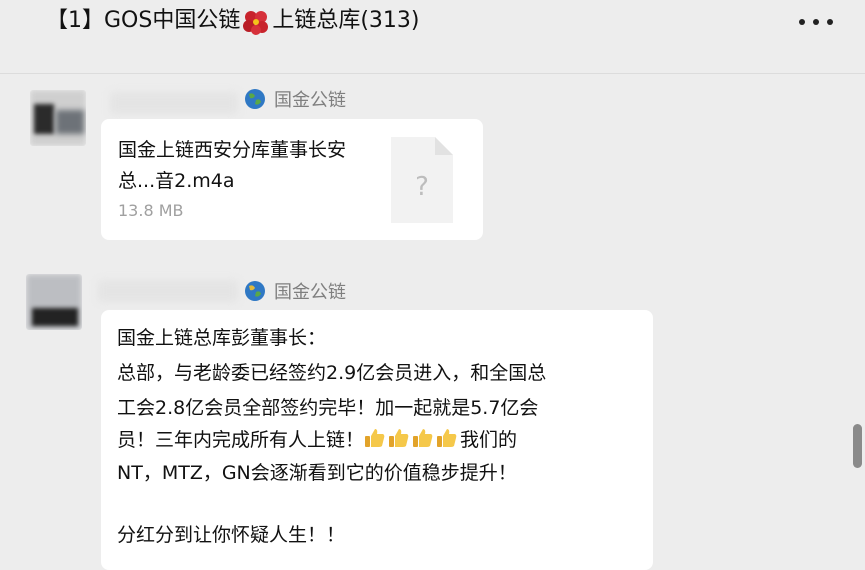 This screenshot has height=570, width=865. I want to click on message-line-with-emoji: 员！三年内完成所有人上链！ 我们的, so click(317, 440).